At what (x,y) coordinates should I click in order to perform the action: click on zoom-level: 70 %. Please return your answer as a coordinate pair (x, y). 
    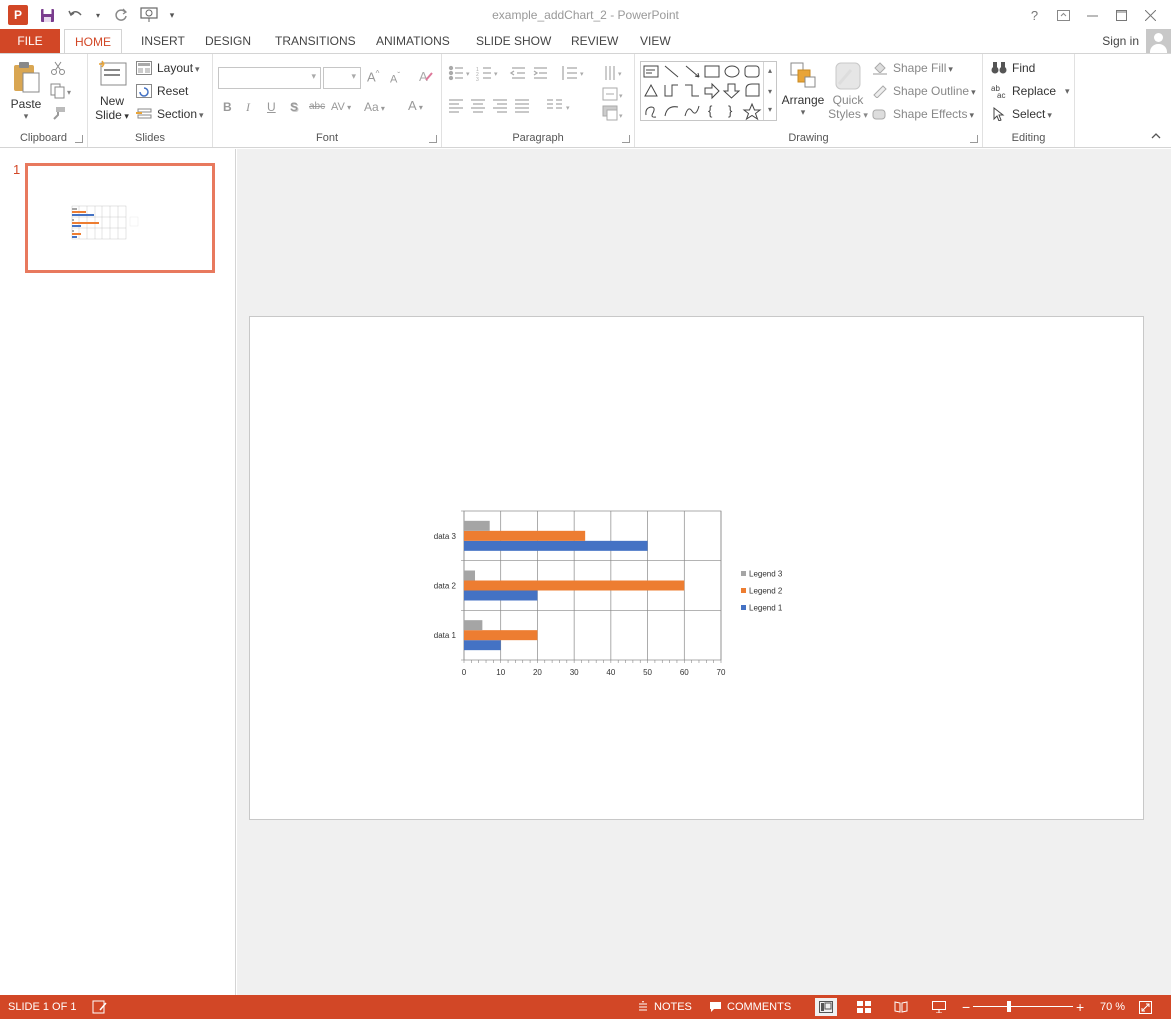
    Looking at the image, I should click on (1112, 1007).